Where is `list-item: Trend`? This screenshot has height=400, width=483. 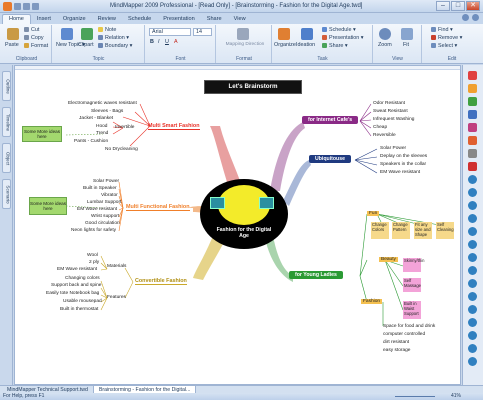
list-item: Trend is located at coordinates (102, 133).